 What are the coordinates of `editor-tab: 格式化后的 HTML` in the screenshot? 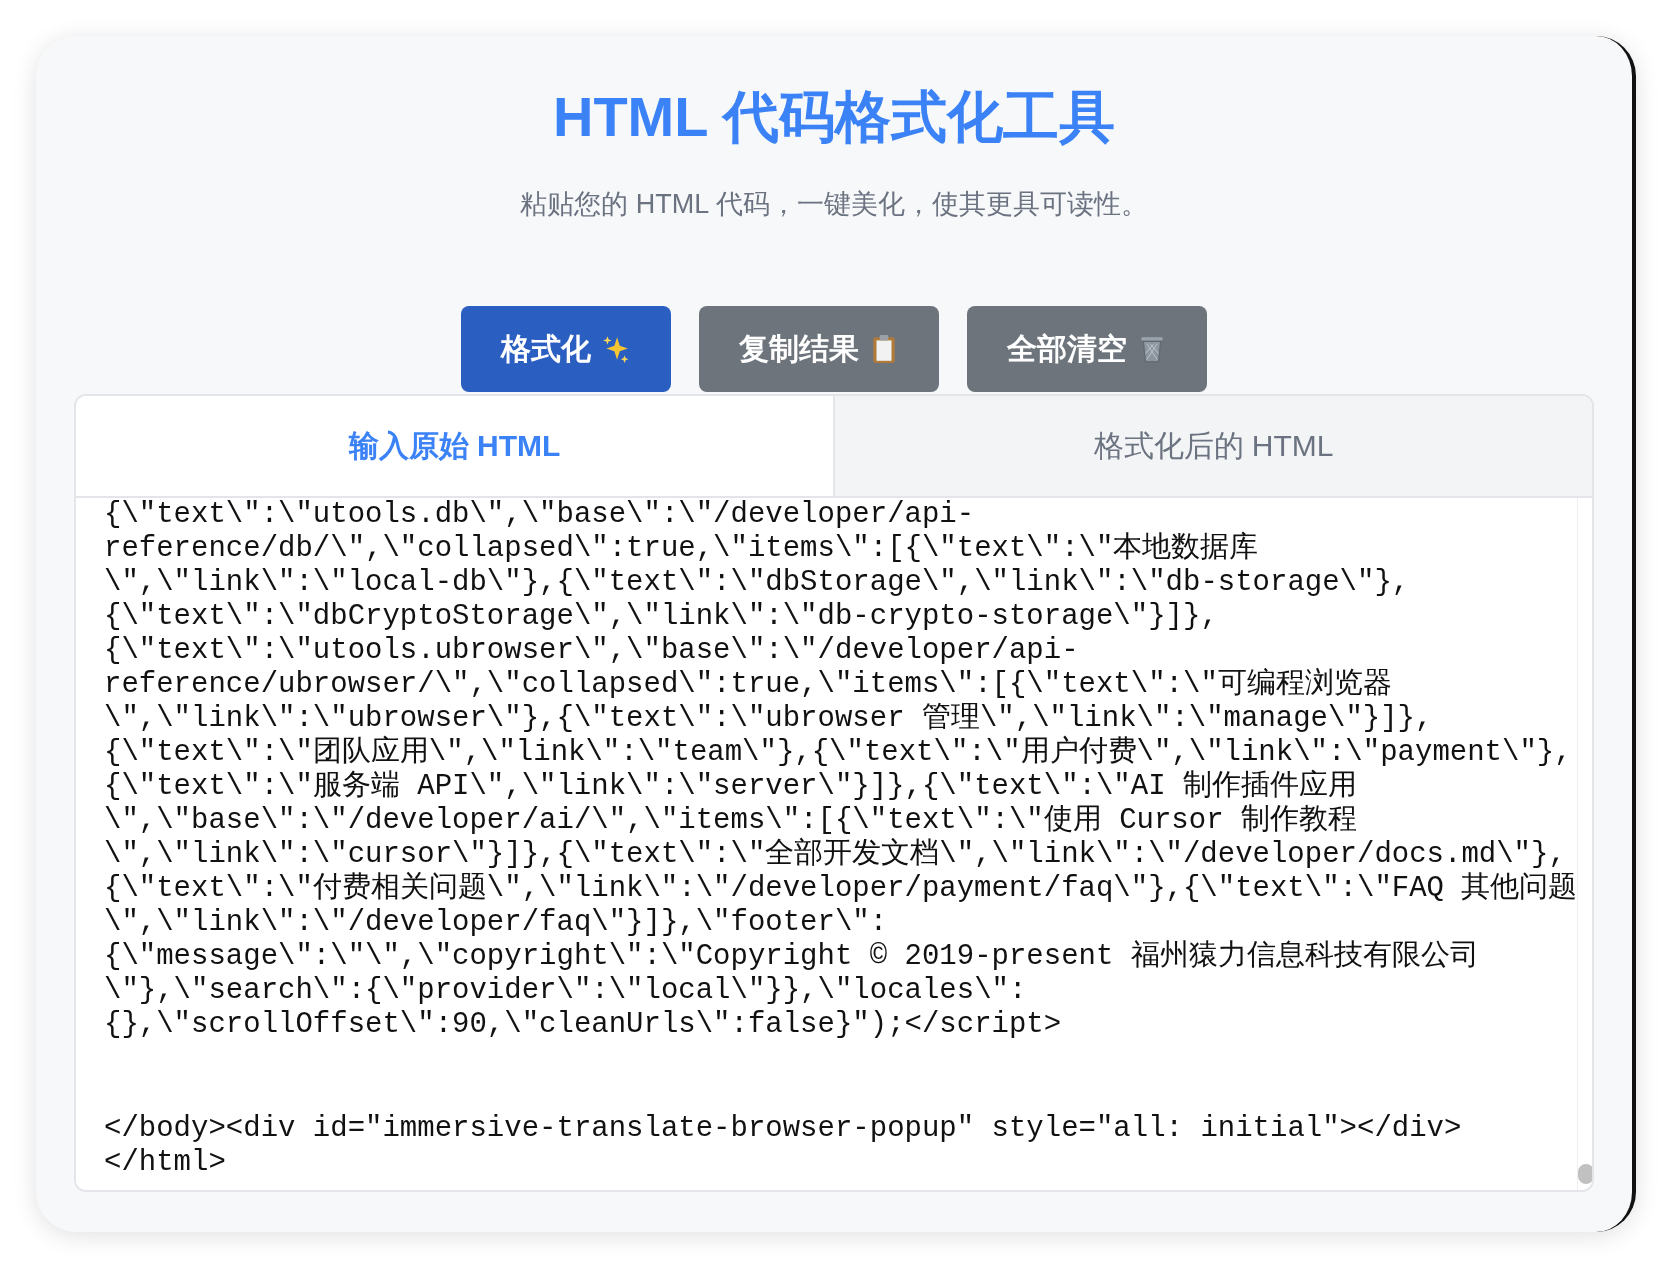 It's located at (1213, 446).